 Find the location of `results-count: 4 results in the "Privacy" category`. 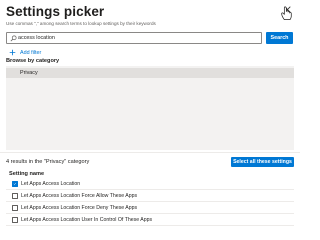

results-count: 4 results in the "Privacy" category is located at coordinates (48, 162).